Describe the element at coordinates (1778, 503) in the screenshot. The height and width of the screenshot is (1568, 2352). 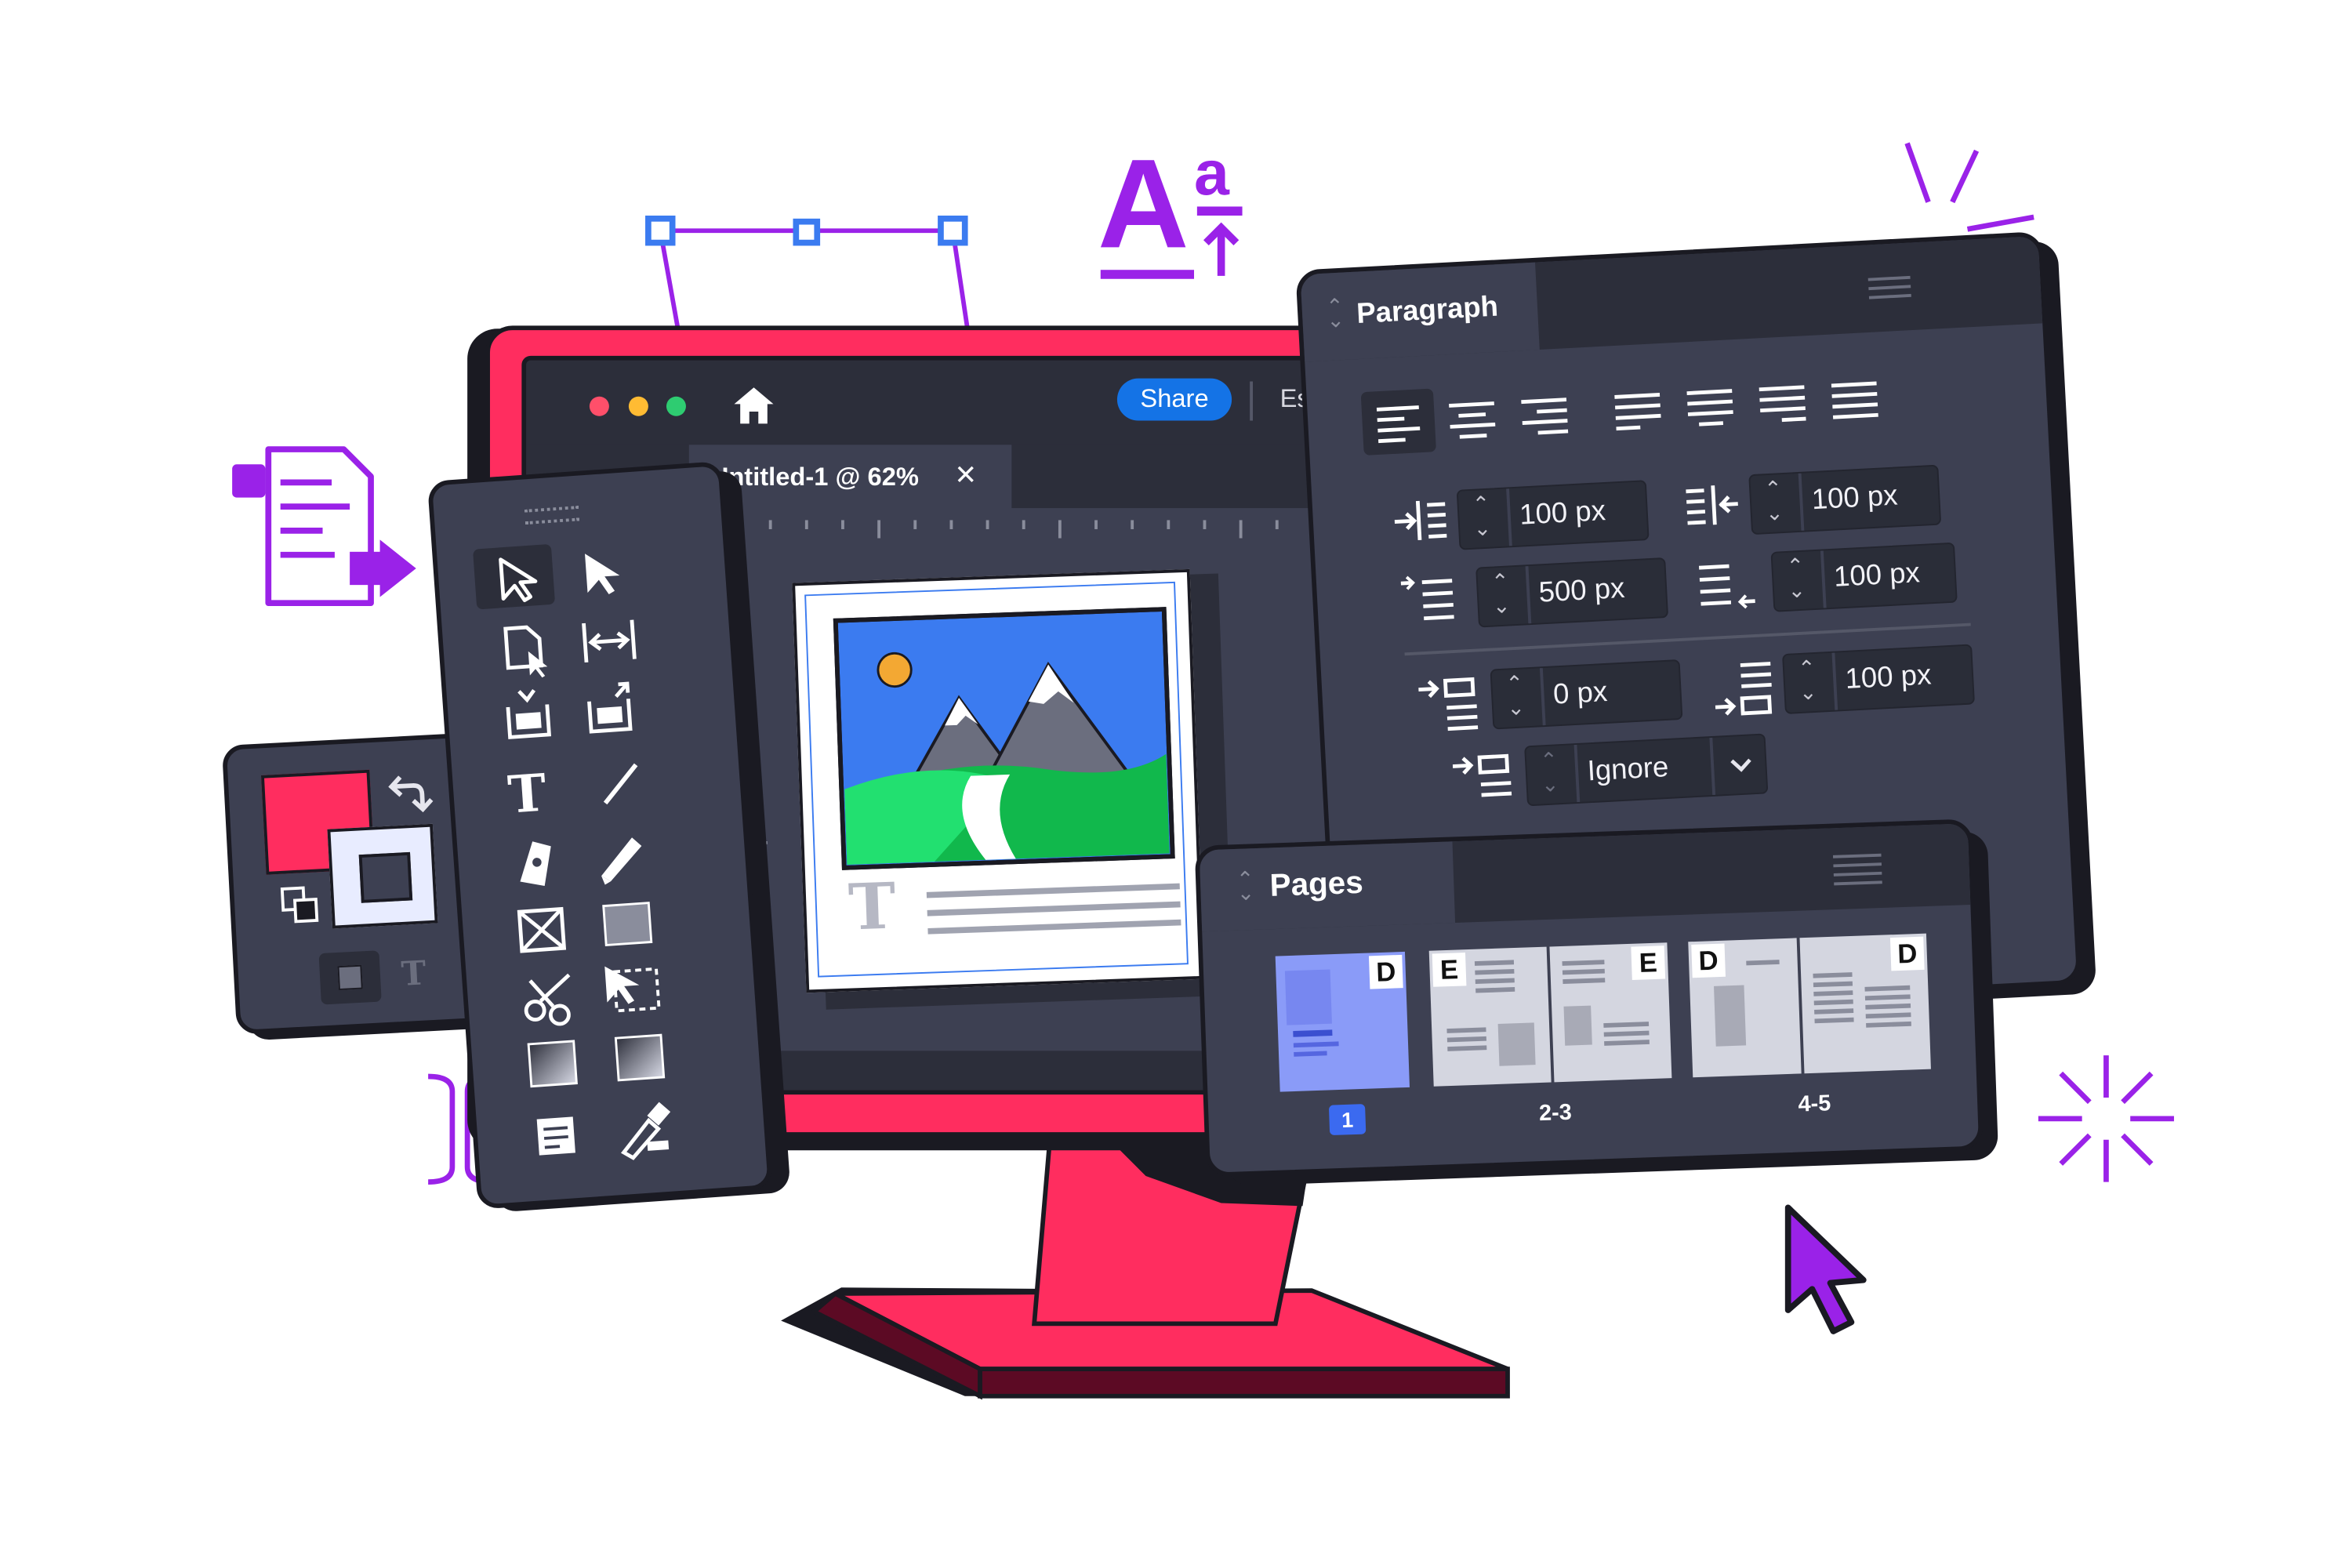
I see `right-indent-stepper: ⌃ ⌄` at that location.